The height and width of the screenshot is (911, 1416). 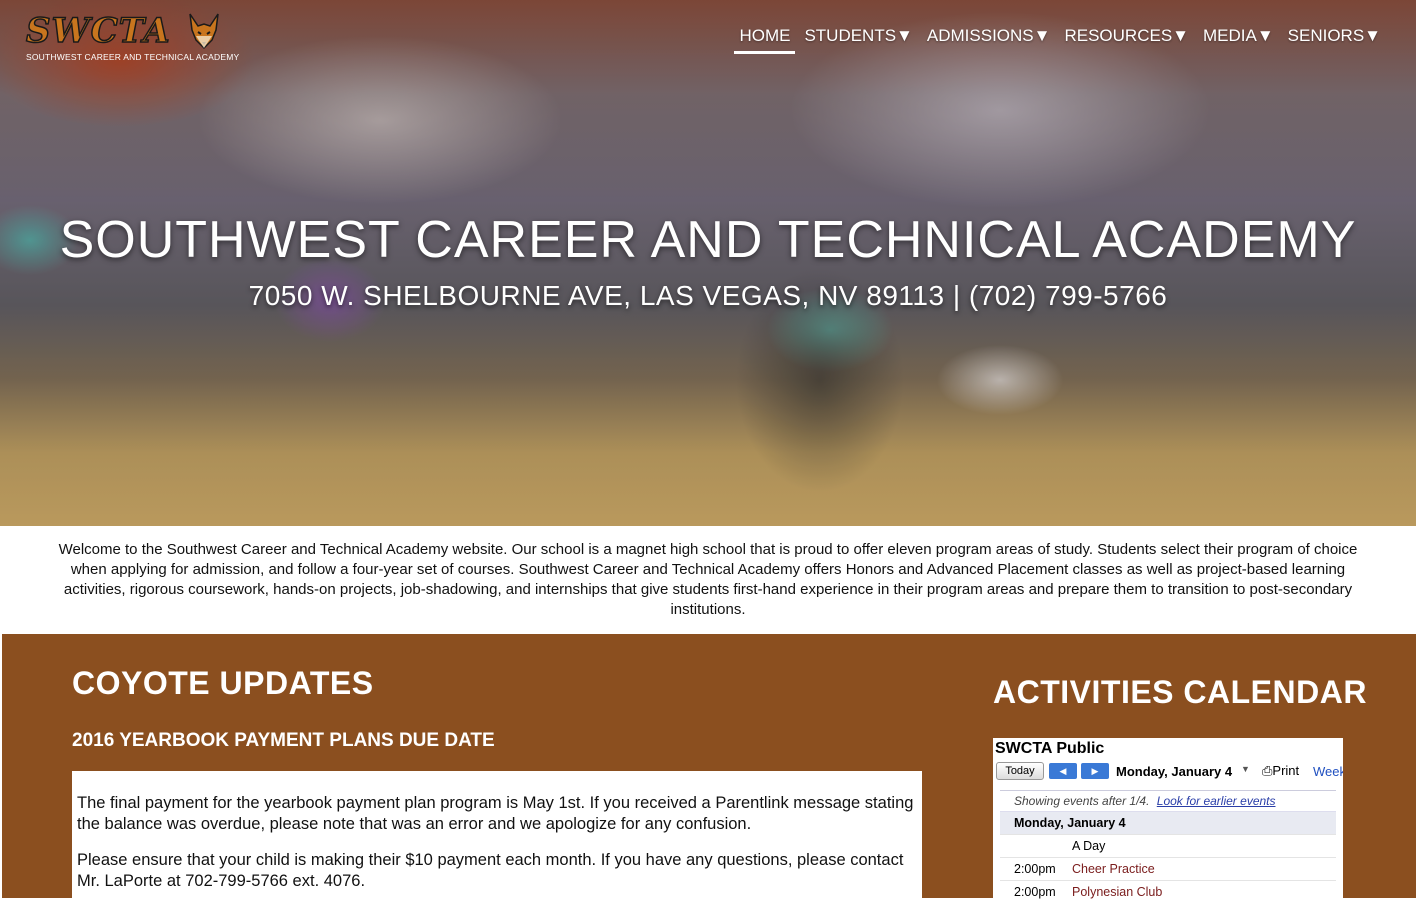 I want to click on event-row: A Day, so click(x=1168, y=845).